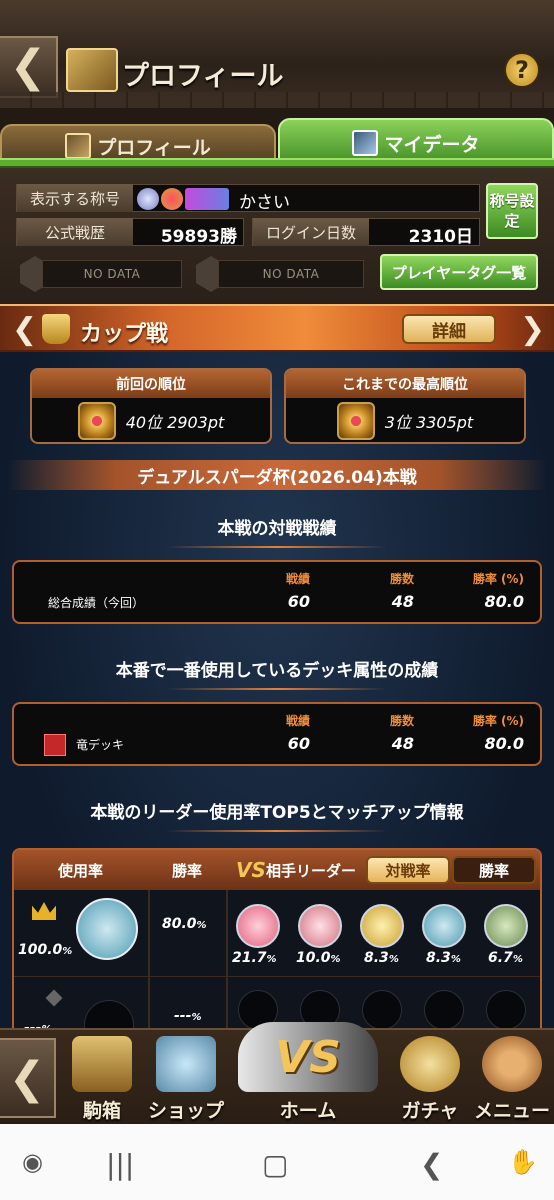 The width and height of the screenshot is (554, 1200). What do you see at coordinates (459, 272) in the screenshot?
I see `player-tag-list-button: プレイヤータグ一覧` at bounding box center [459, 272].